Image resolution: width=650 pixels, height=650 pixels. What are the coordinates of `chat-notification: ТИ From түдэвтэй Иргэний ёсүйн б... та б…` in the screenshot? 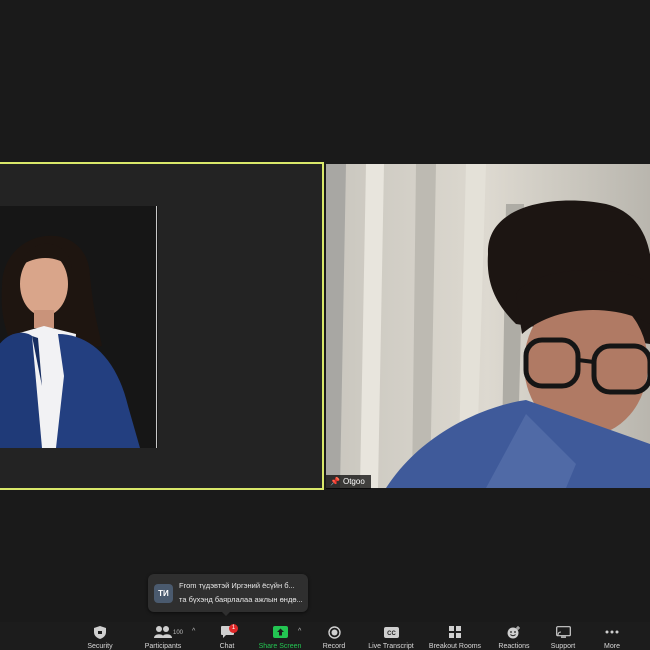 It's located at (228, 593).